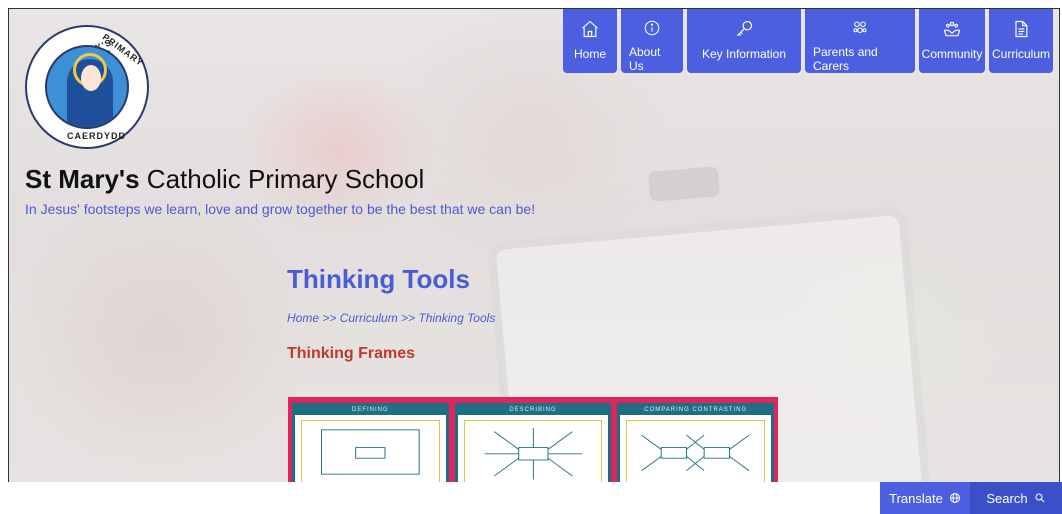 Image resolution: width=1062 pixels, height=514 pixels. I want to click on breadcrumb: Home >> Curriculum >> Thinking Tools, so click(391, 318).